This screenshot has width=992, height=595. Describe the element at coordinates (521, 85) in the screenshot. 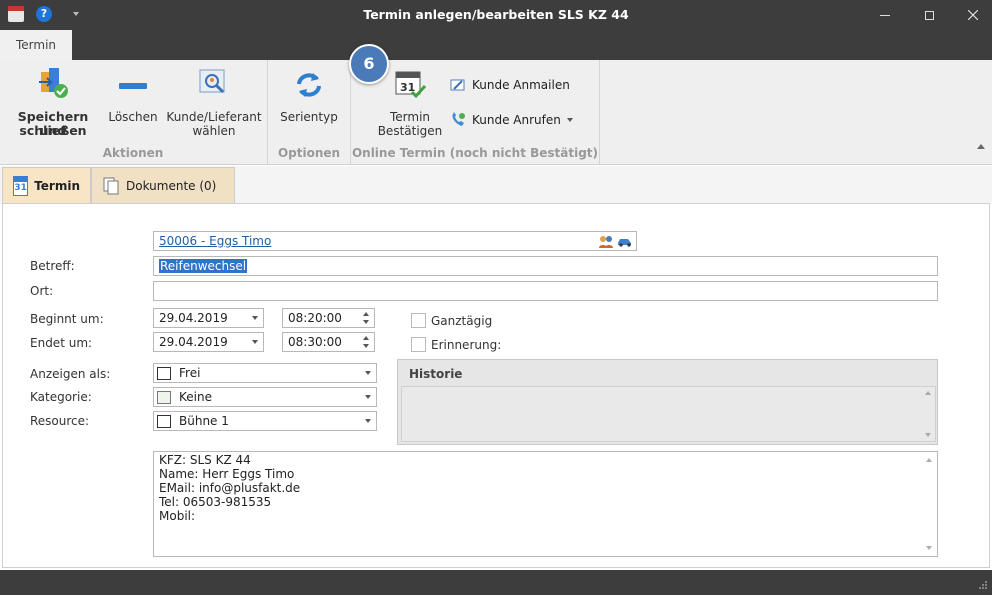

I see `mail-label: Kunde Anmailen` at that location.